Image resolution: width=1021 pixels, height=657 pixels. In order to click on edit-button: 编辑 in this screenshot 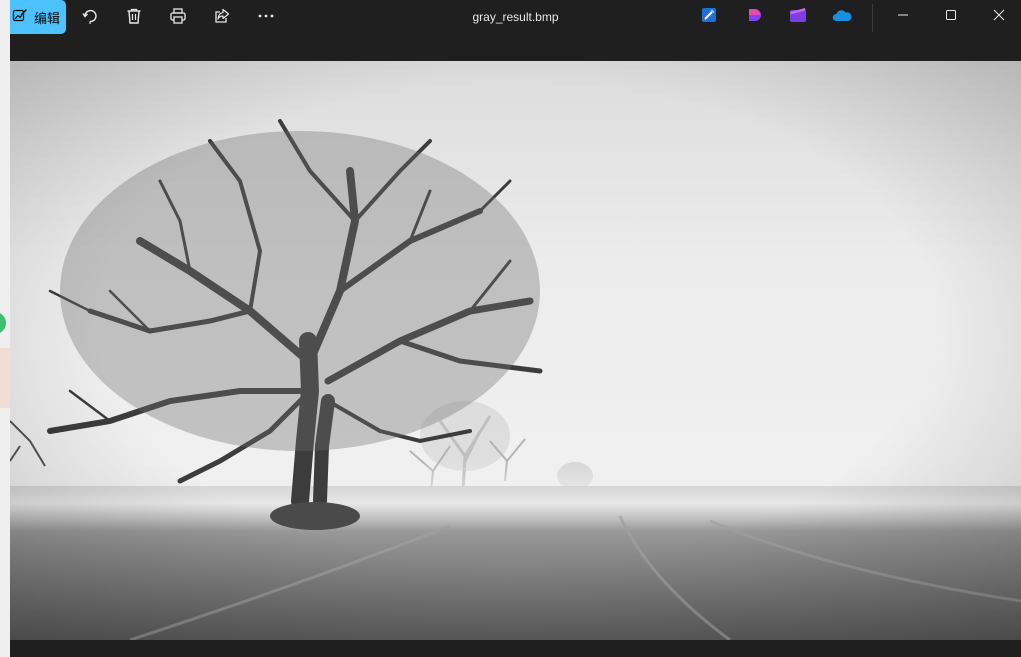, I will do `click(38, 17)`.